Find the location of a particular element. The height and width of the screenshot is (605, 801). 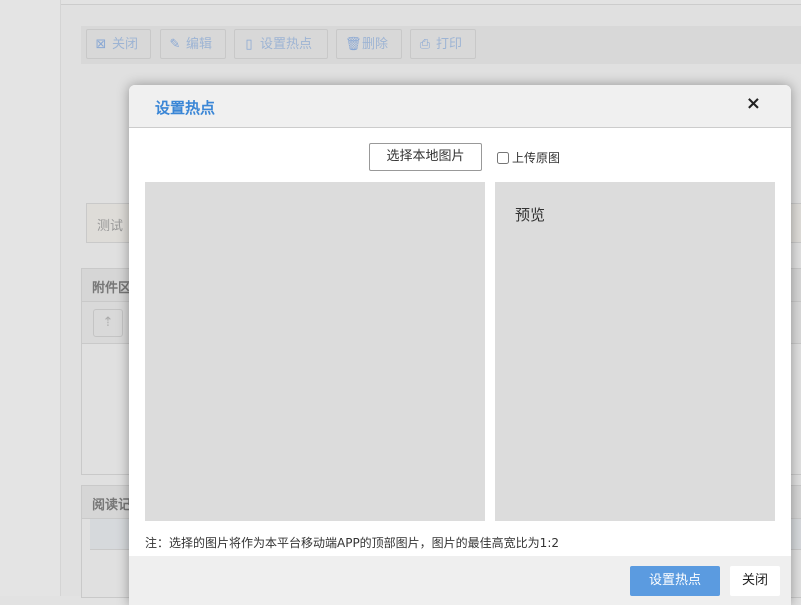

printer-icon: ⎙ is located at coordinates (425, 44).